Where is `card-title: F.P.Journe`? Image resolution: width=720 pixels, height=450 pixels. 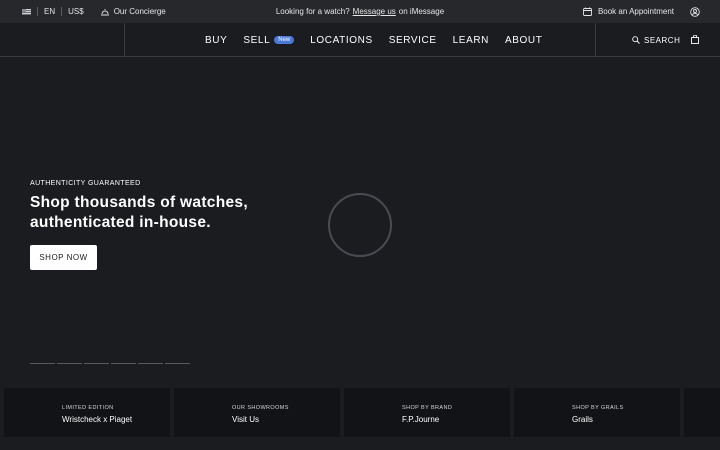 card-title: F.P.Journe is located at coordinates (421, 419).